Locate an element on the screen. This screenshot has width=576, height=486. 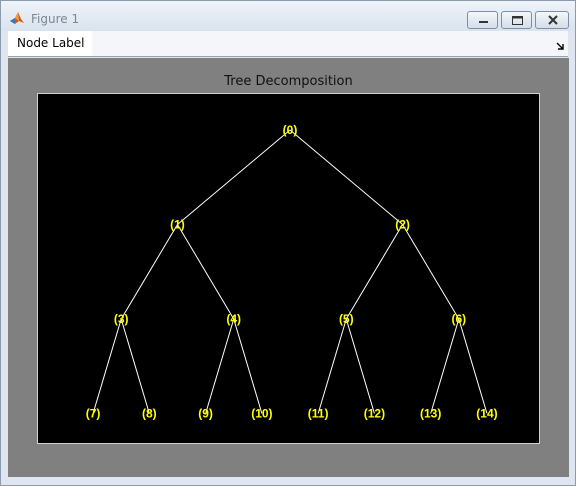
tree-node-7: (7) is located at coordinates (93, 414).